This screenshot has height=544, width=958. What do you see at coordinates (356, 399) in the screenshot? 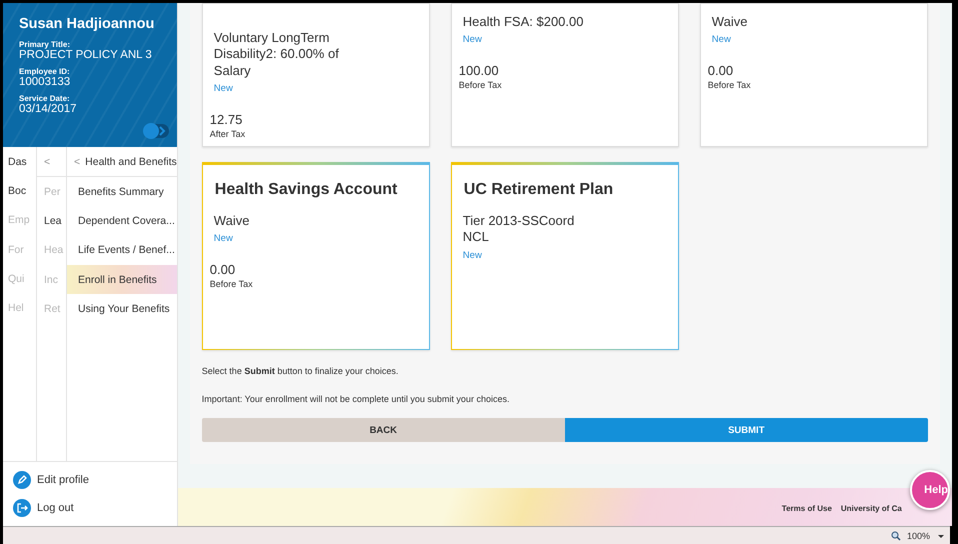
I see `instruction-text: Important: Your enrollment will not be complete until you submit your choices.` at bounding box center [356, 399].